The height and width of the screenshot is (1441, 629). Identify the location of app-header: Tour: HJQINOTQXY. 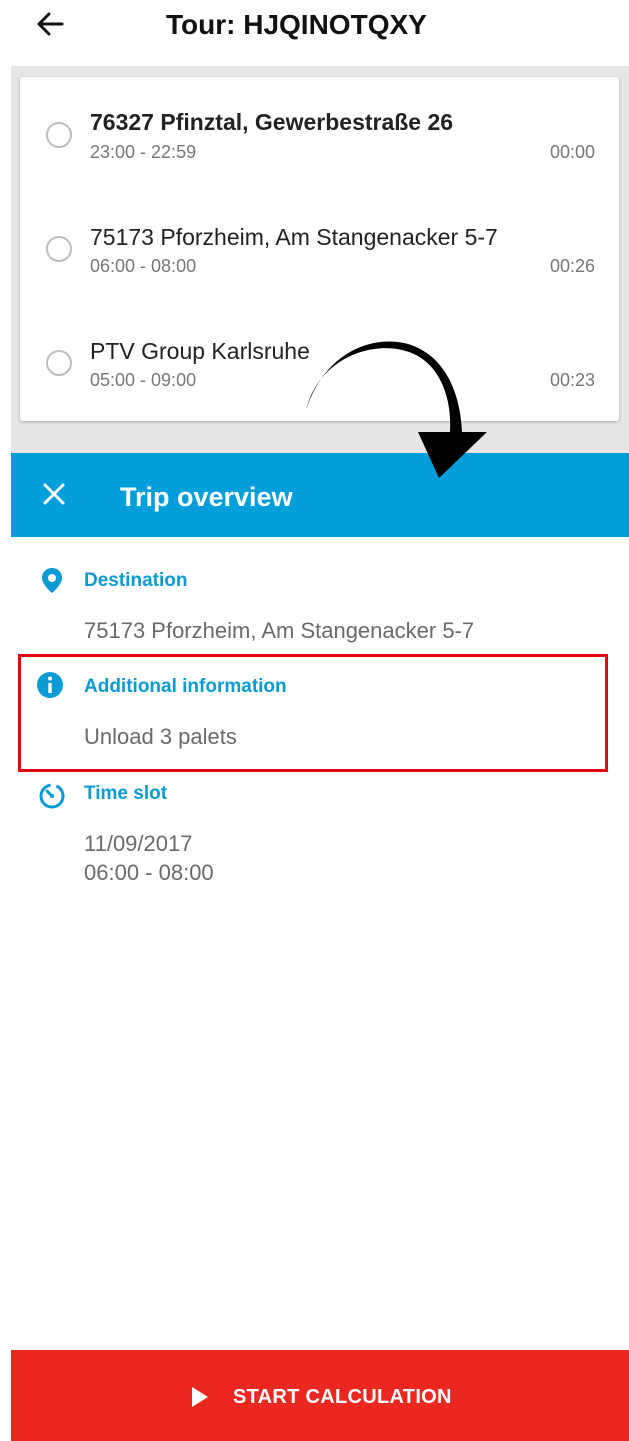
(314, 33).